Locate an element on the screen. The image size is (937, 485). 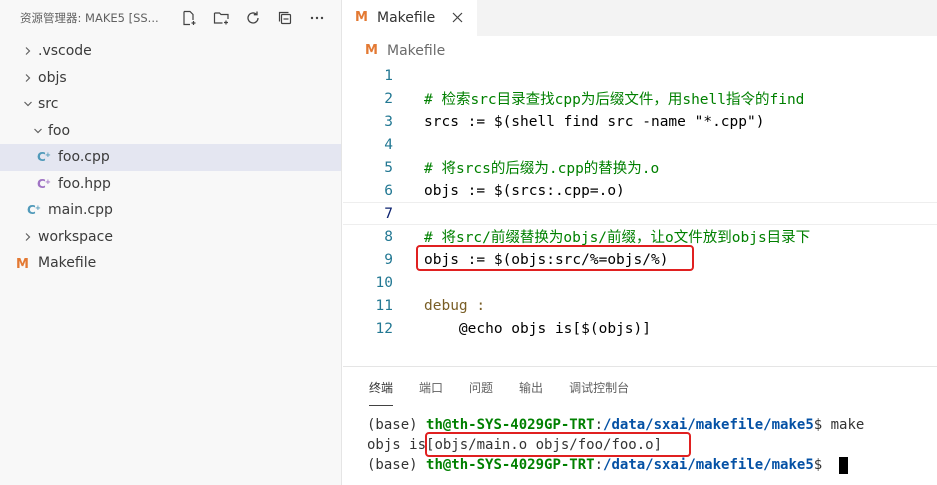
tree-item-label: objs is located at coordinates (52, 77).